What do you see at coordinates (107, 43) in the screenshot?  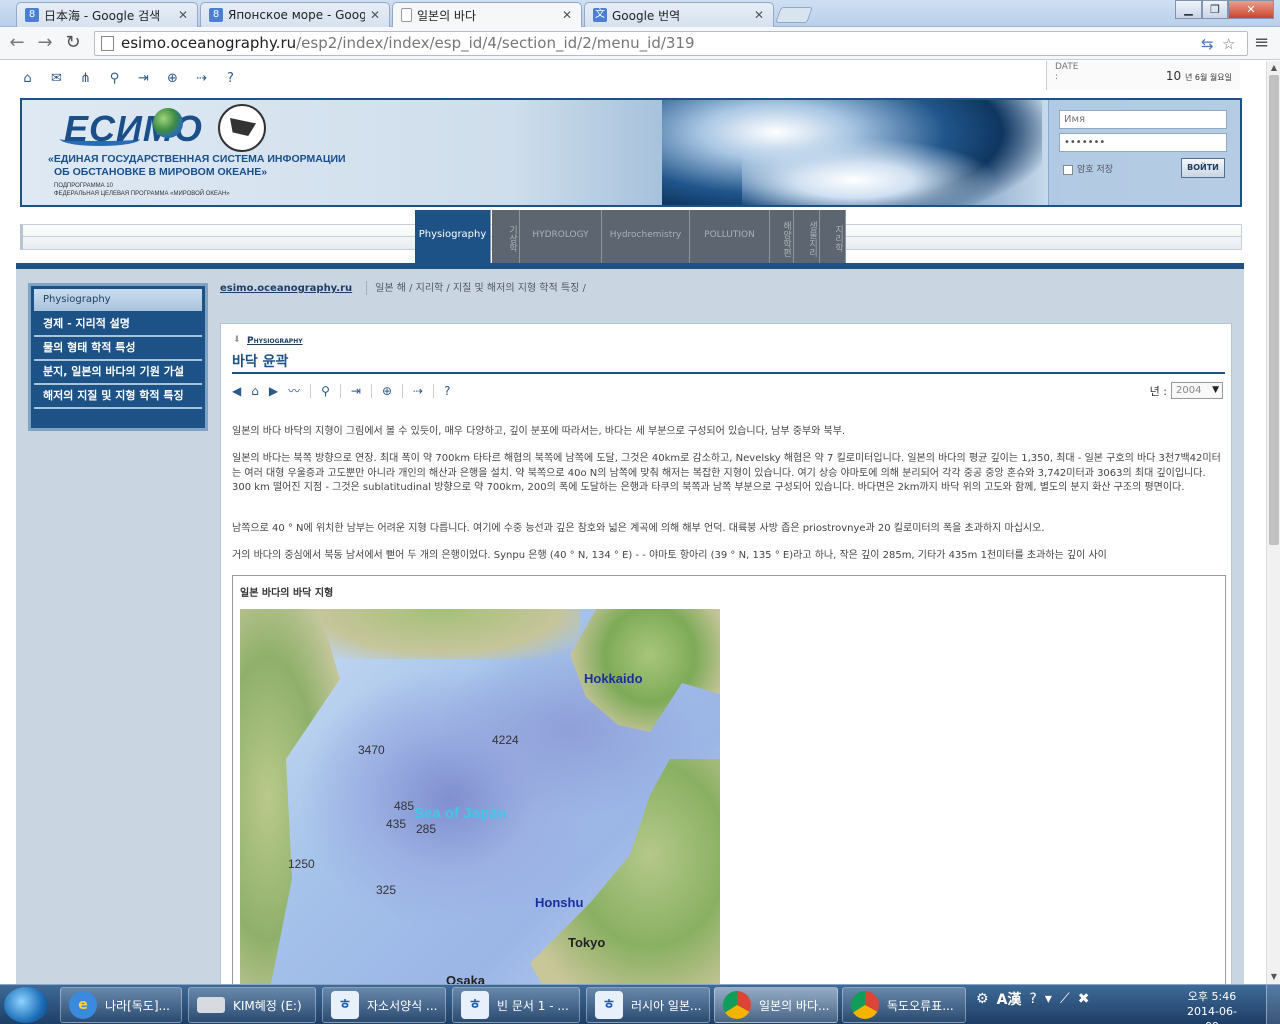 I see `page-info-icon` at bounding box center [107, 43].